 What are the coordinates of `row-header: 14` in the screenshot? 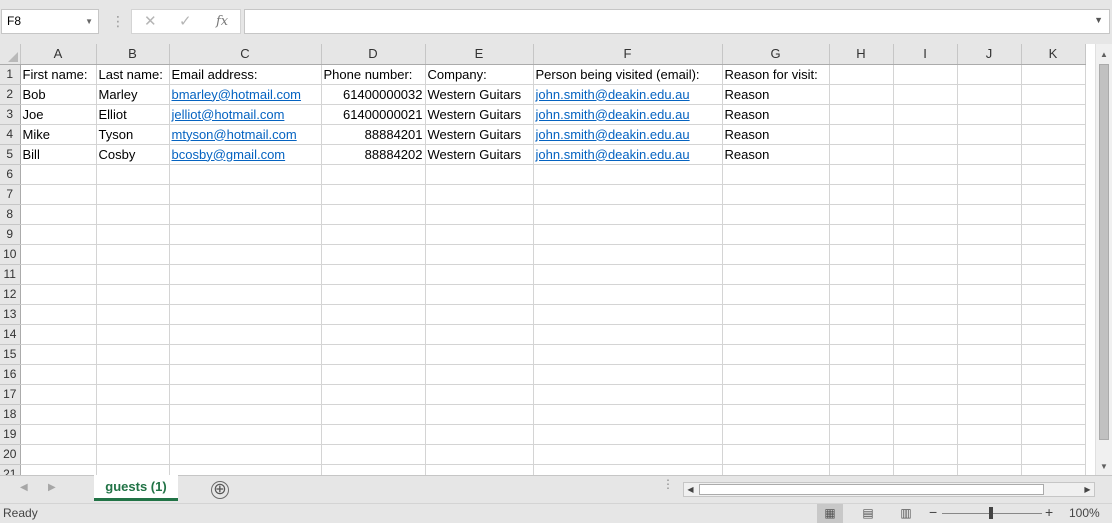 It's located at (10, 334).